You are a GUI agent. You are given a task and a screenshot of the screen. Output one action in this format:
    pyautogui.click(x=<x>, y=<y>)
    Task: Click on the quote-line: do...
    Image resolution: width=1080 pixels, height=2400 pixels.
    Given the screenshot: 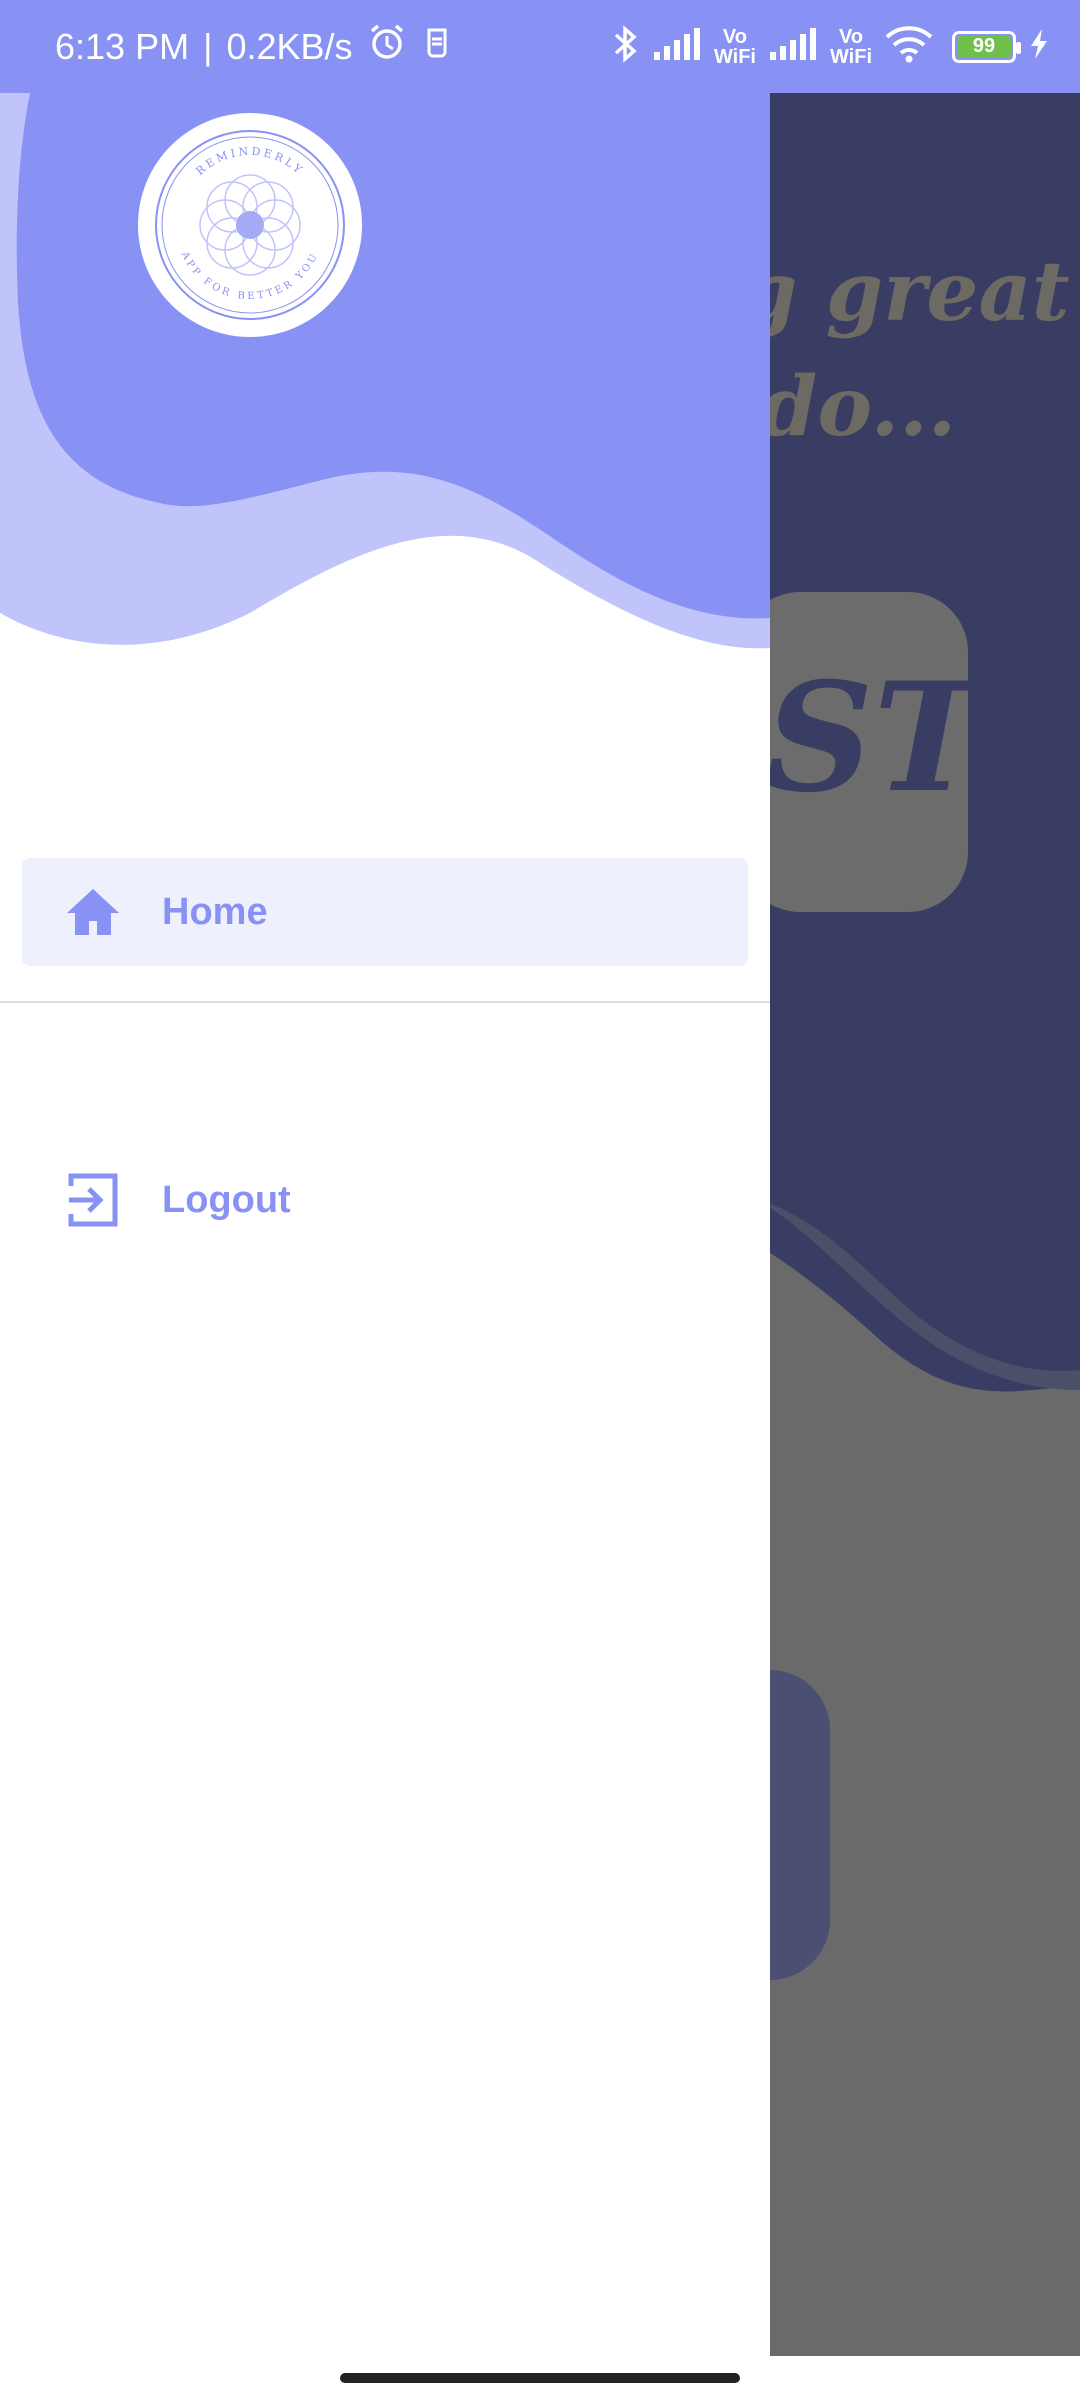 What is the action you would take?
    pyautogui.click(x=858, y=407)
    